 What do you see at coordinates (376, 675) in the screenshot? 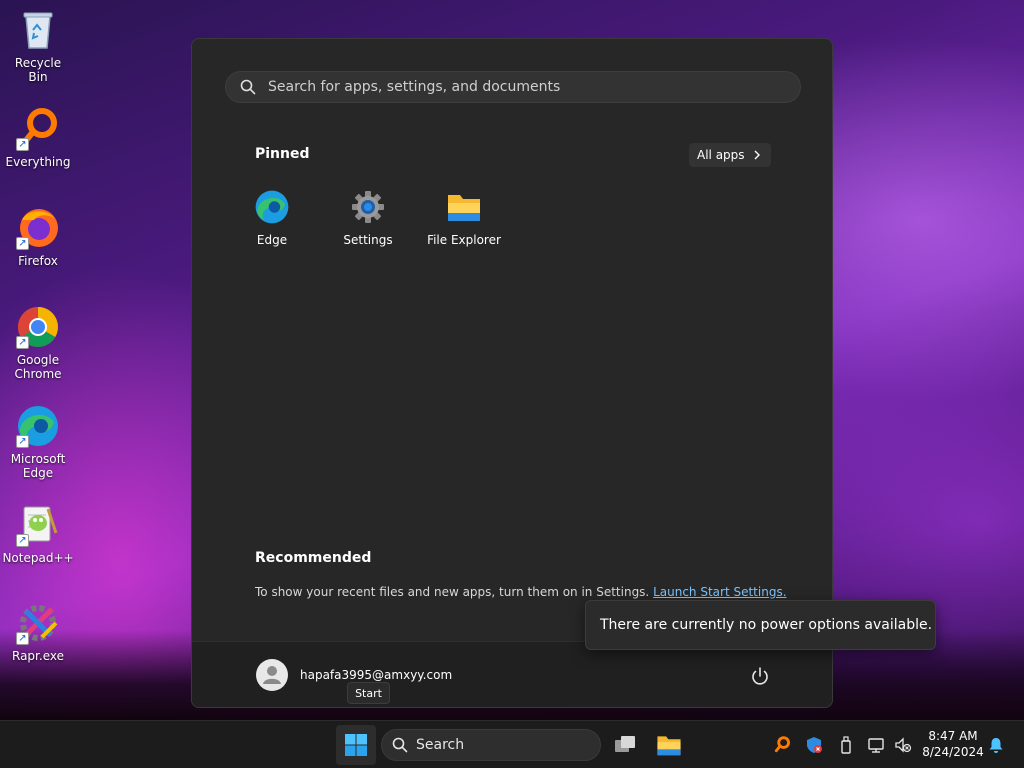
I see `user-name: hapafa3995@amxyy.com` at bounding box center [376, 675].